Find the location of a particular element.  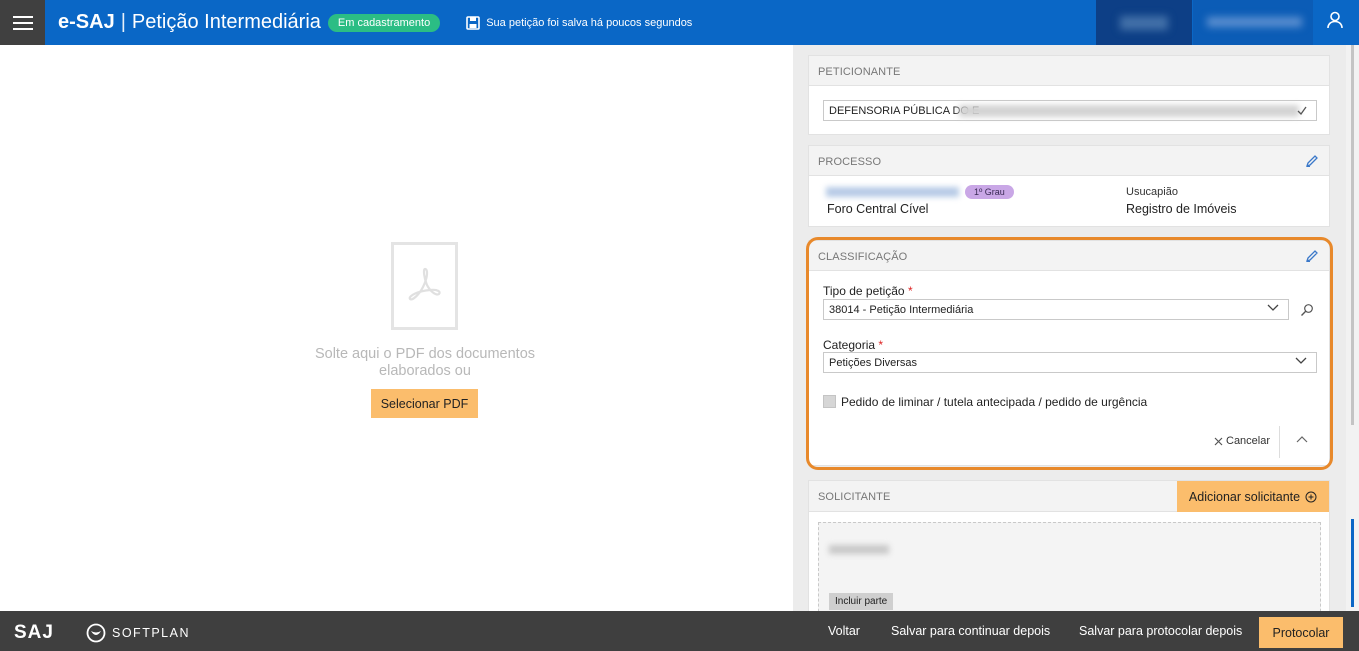

scrollbar is located at coordinates (1352, 328).